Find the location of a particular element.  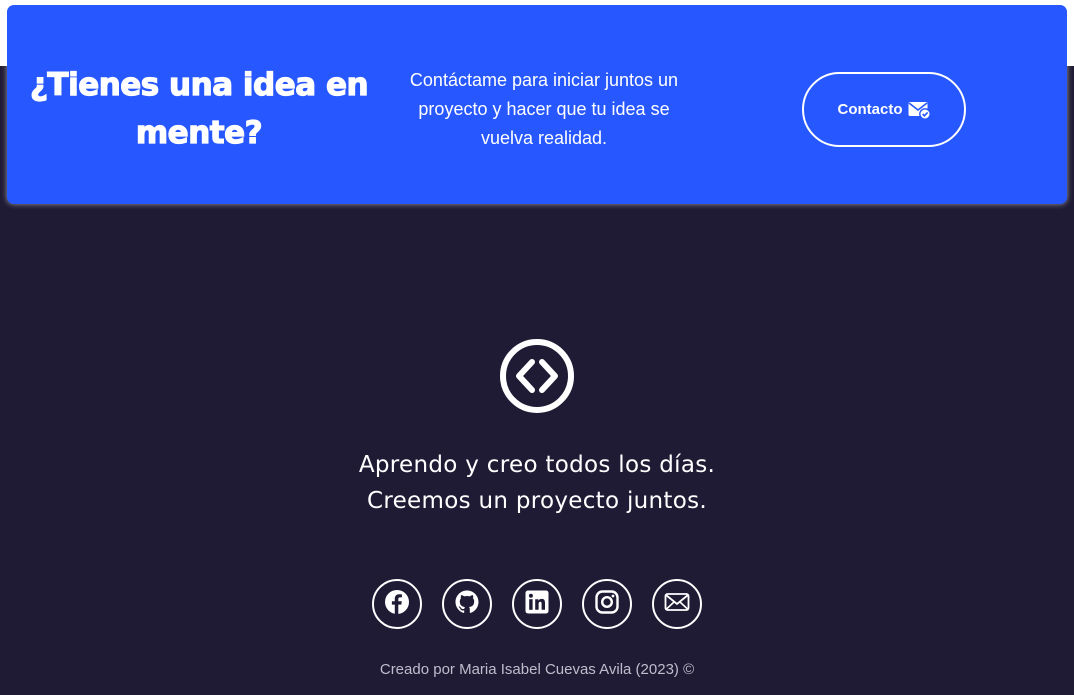

contact-button: Contacto is located at coordinates (884, 109).